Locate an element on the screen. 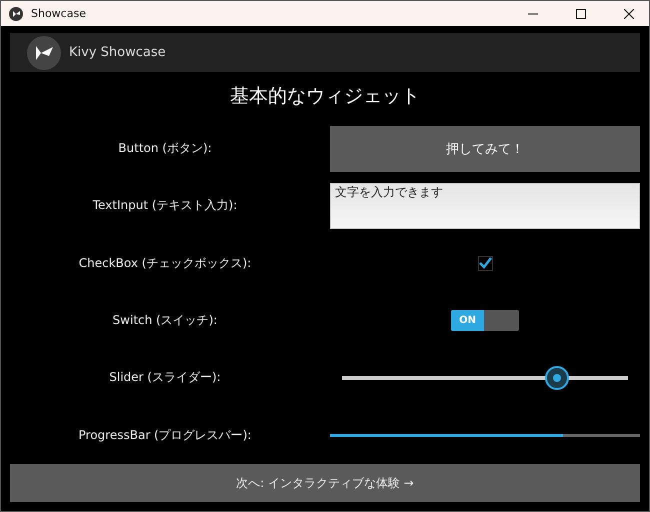  field-label: Slider (スライダー): is located at coordinates (165, 377).